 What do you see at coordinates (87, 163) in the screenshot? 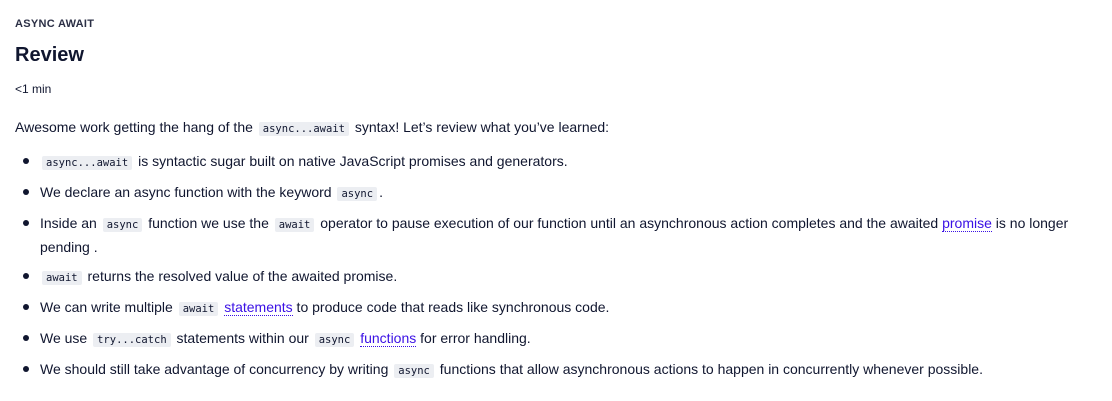
I see `inline-code: async...await` at bounding box center [87, 163].